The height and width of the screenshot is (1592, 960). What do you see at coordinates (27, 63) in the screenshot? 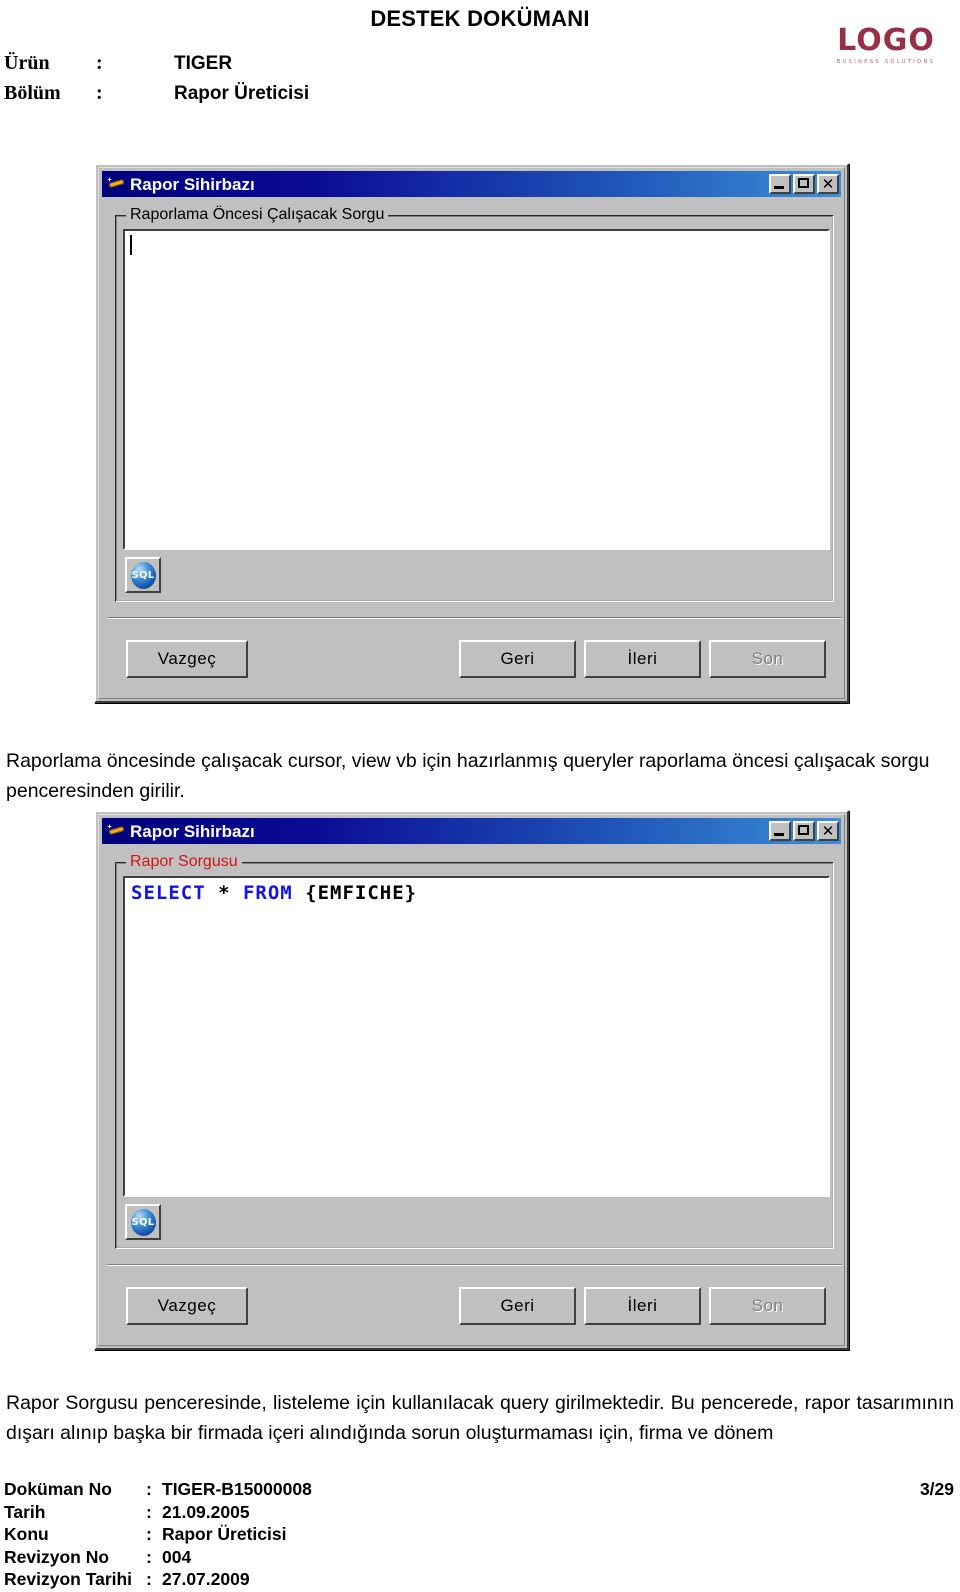
I see `urun-label: Ürün` at bounding box center [27, 63].